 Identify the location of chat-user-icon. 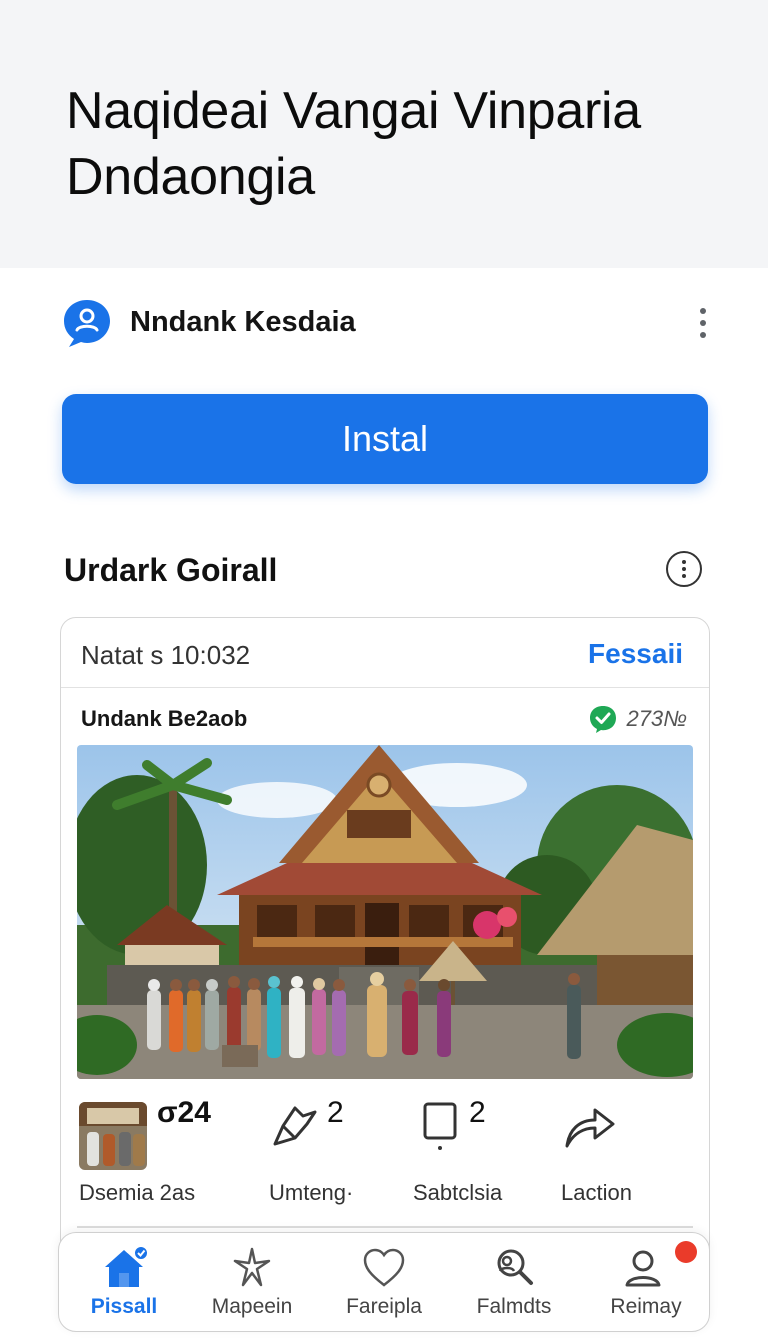
(87, 323).